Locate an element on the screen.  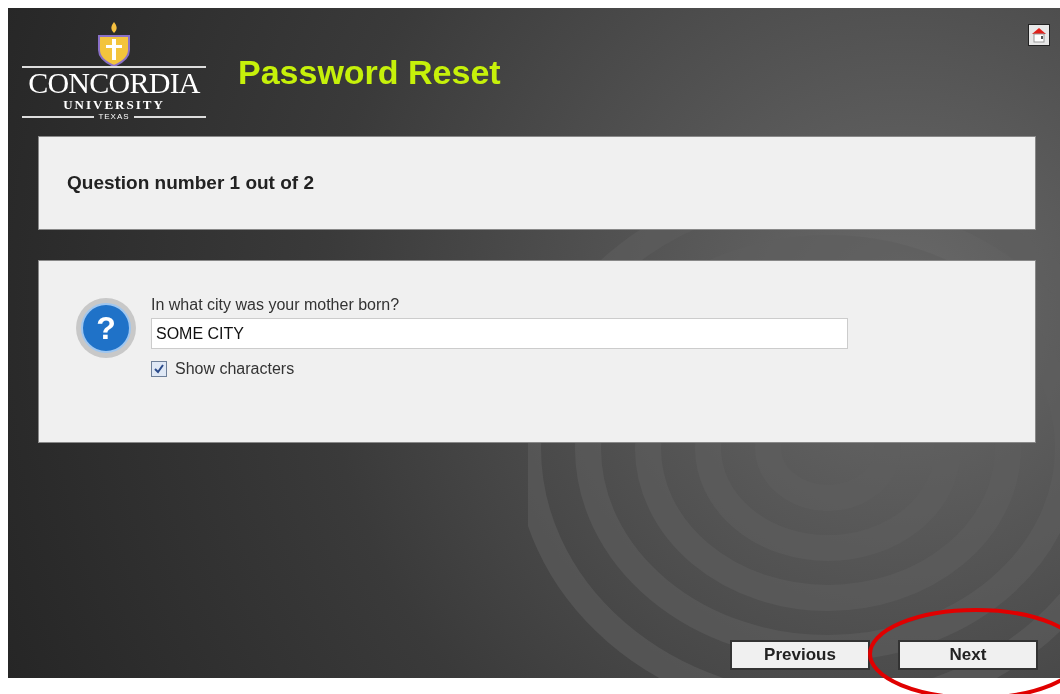
answer-field: SOME CITY is located at coordinates (499, 333).